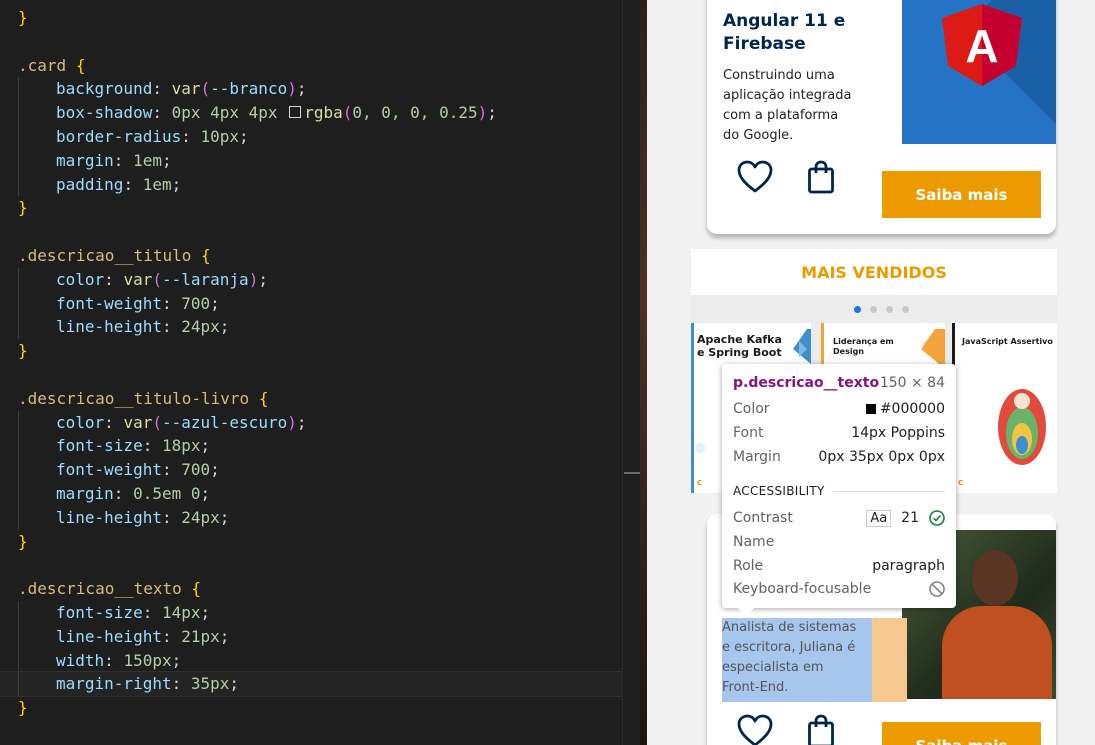 Image resolution: width=1095 pixels, height=745 pixels. I want to click on code-line: font-size: 14px;, so click(329, 612).